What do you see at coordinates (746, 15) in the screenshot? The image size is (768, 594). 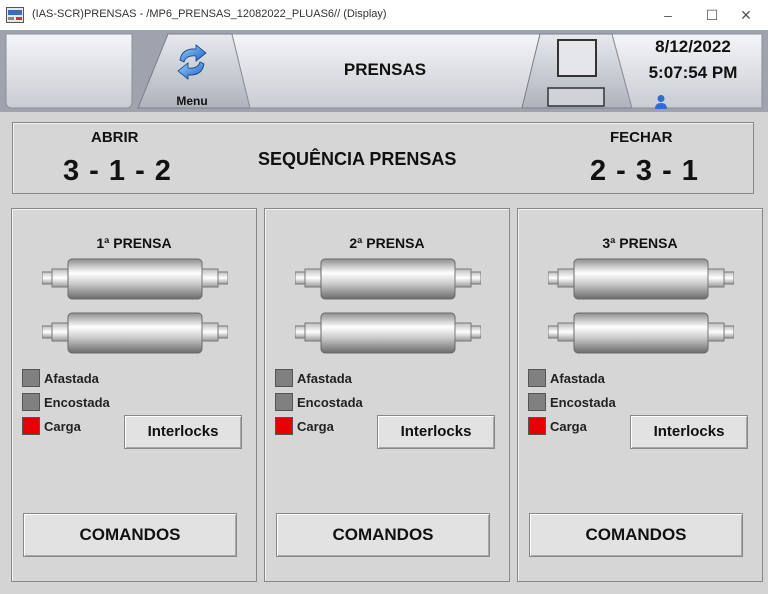 I see `close-button: ✕` at bounding box center [746, 15].